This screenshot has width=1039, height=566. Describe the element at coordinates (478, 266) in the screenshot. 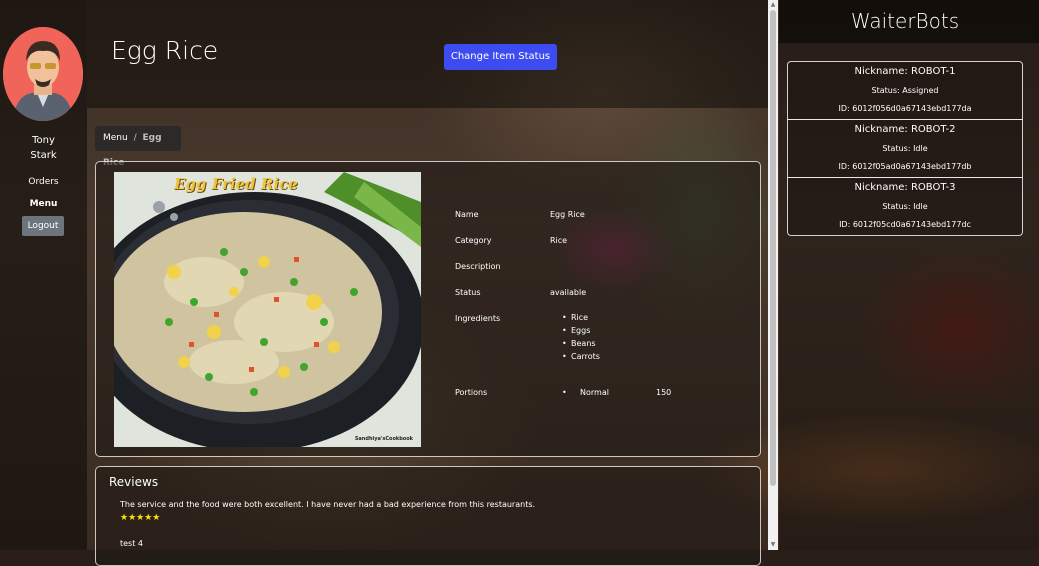

I see `description-label: Description` at that location.